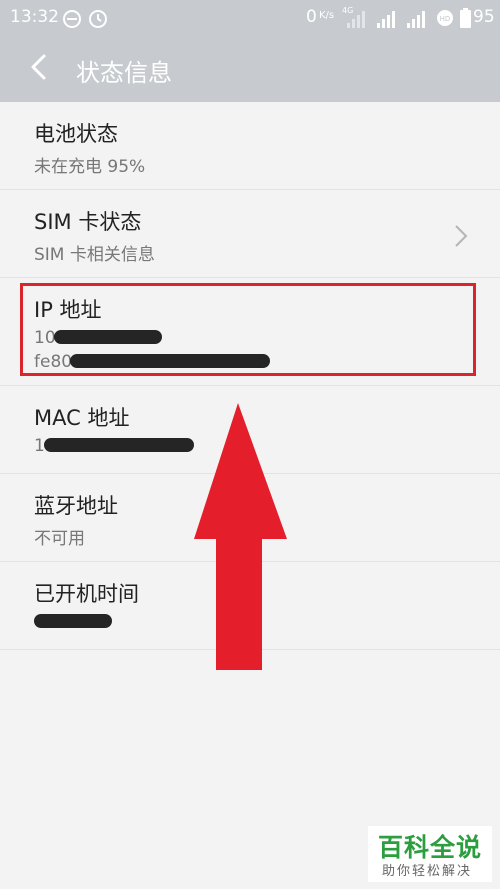  I want to click on no-disturb-icon, so click(72, 19).